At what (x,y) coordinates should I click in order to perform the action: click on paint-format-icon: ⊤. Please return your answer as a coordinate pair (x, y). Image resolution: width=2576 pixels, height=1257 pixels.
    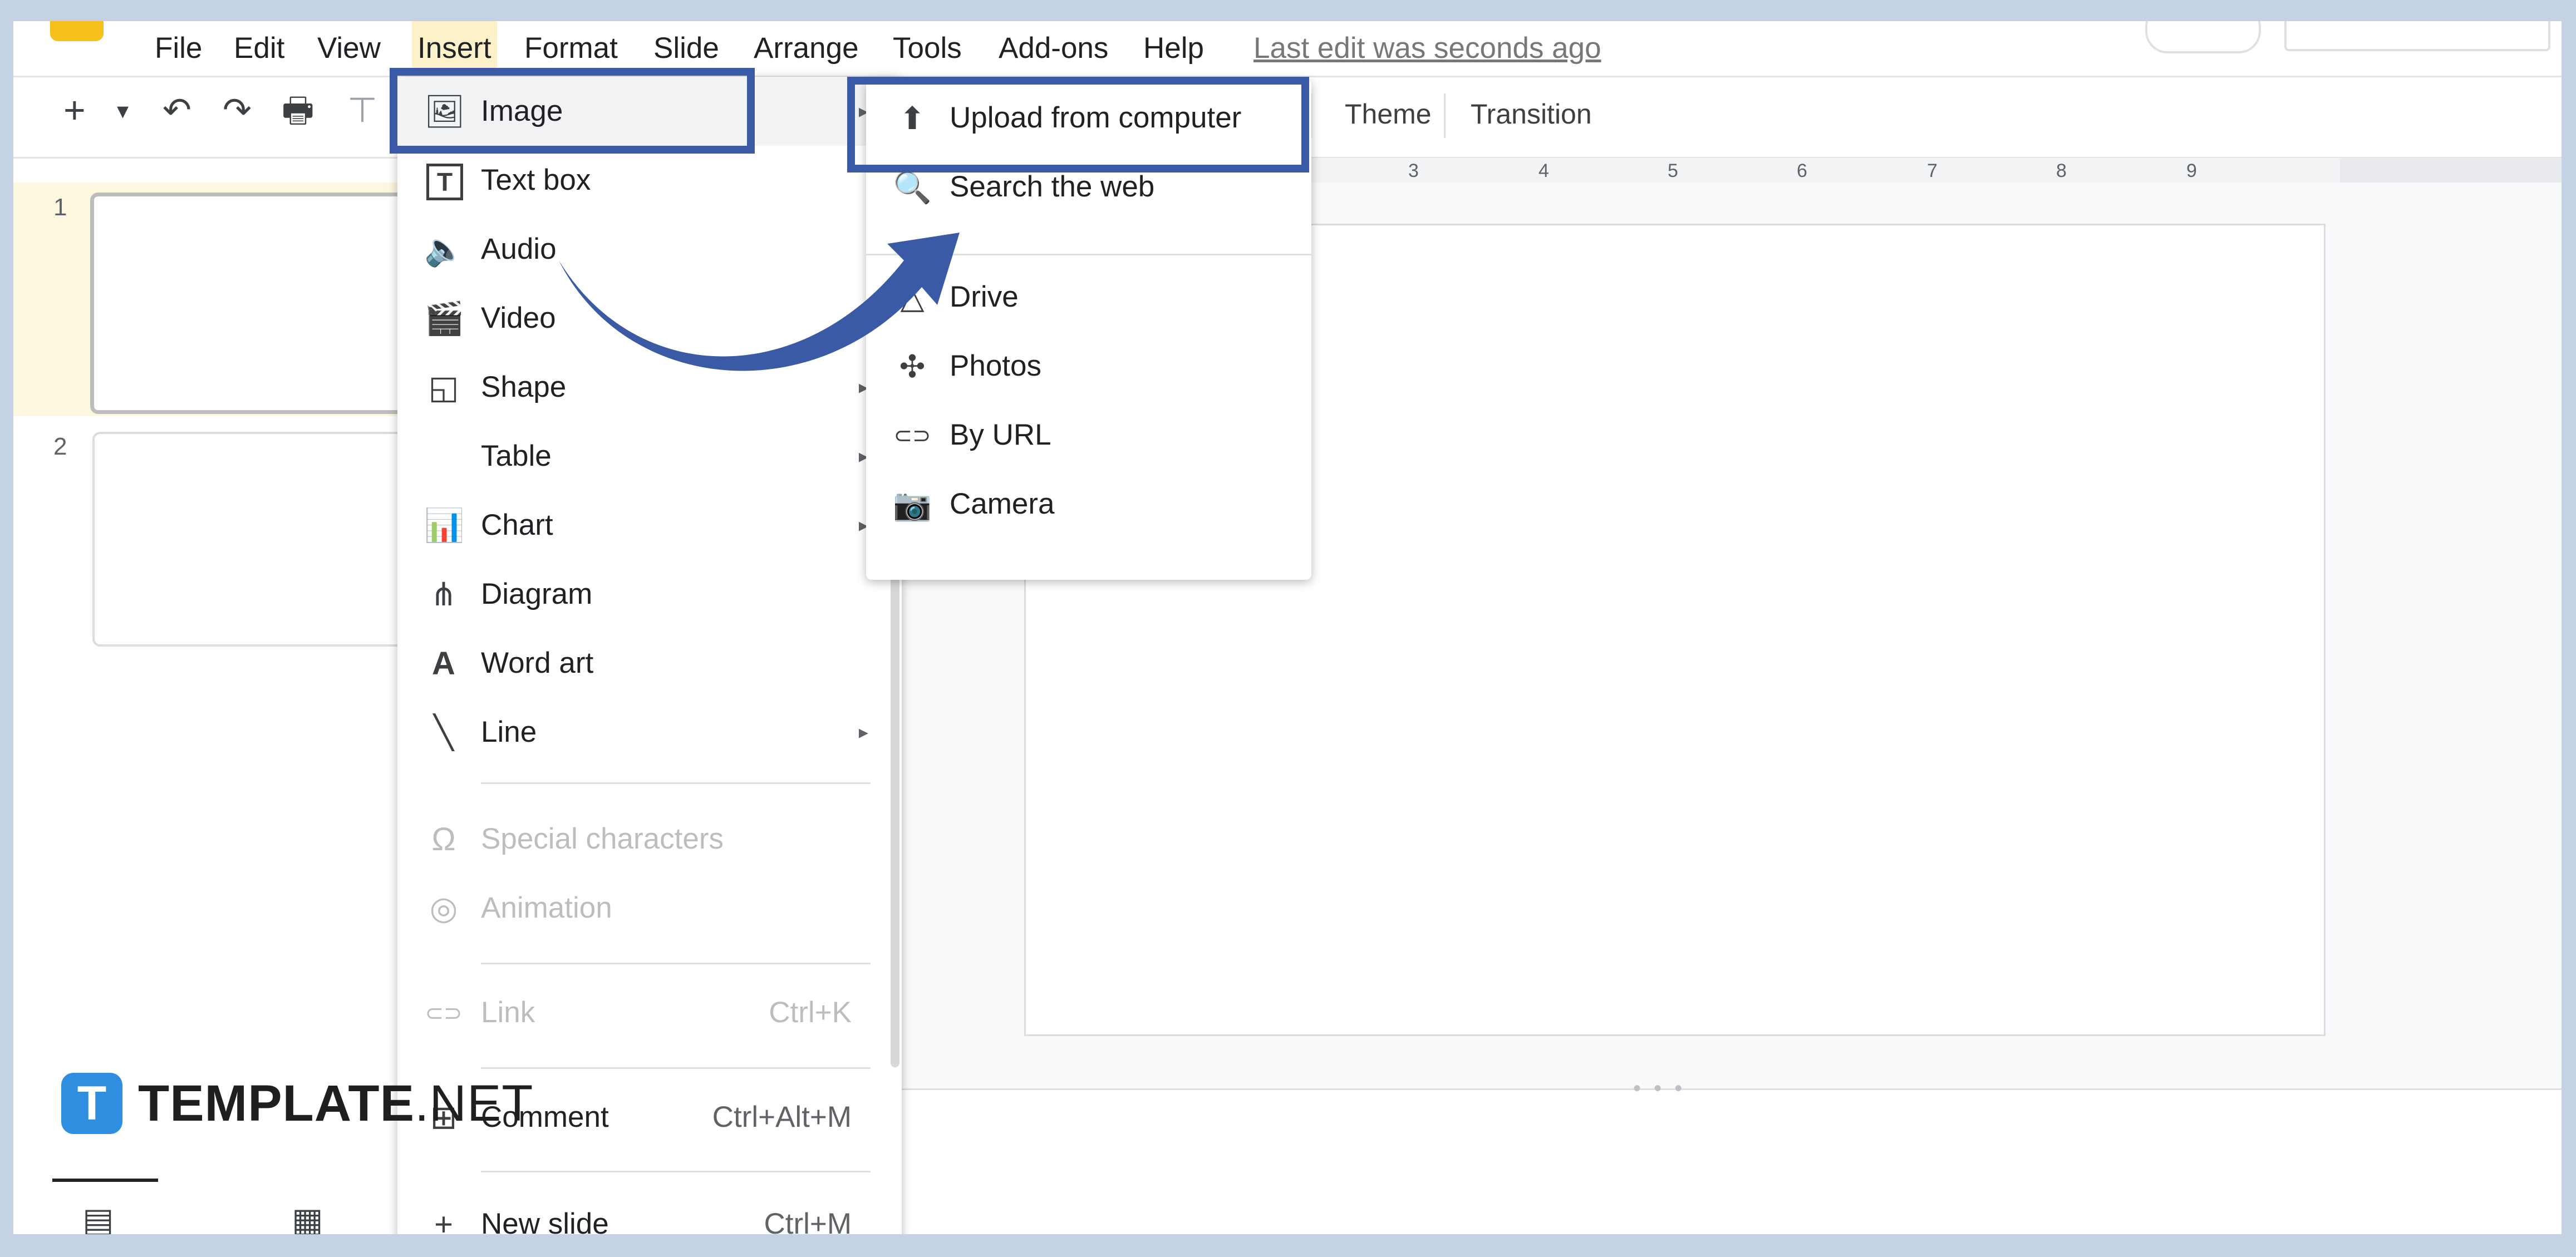
    Looking at the image, I should click on (362, 110).